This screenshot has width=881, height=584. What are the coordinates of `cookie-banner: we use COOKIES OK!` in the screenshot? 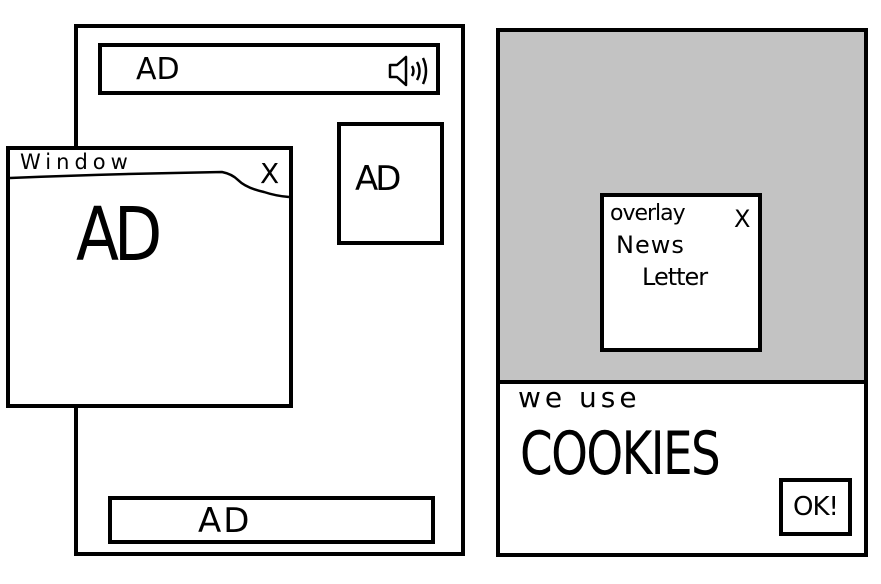 It's located at (682, 468).